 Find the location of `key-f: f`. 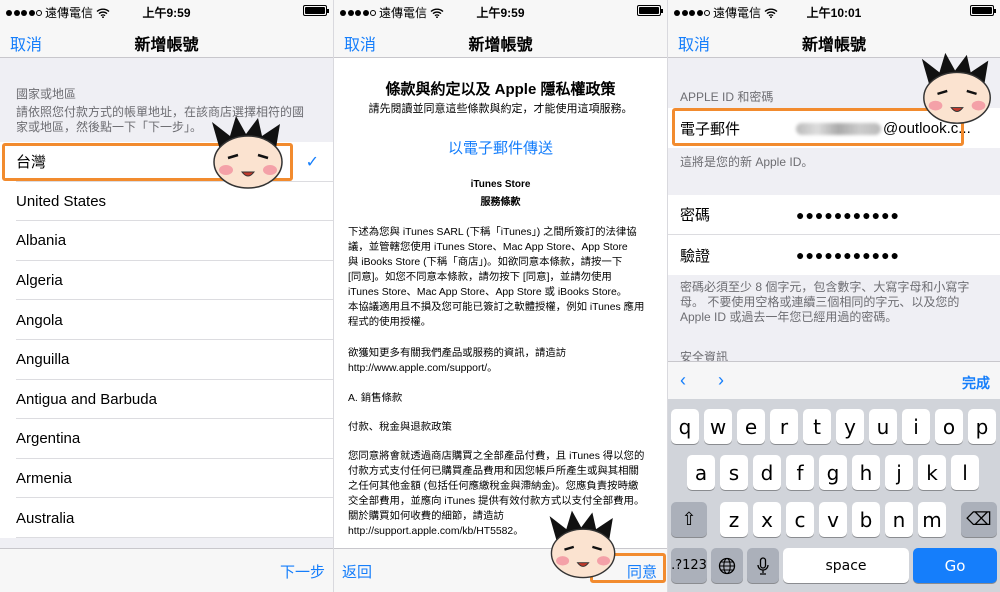

key-f: f is located at coordinates (800, 472).